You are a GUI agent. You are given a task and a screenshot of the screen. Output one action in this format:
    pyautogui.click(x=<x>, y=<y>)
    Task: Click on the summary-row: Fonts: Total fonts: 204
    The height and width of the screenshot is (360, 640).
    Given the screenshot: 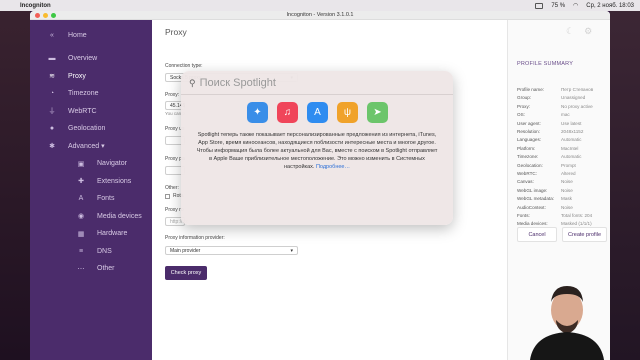 What is the action you would take?
    pyautogui.click(x=562, y=215)
    